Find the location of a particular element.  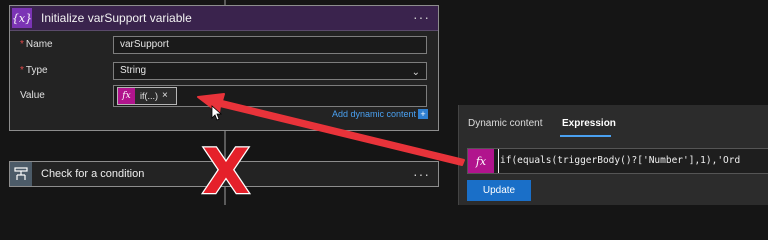

annotation-cross: X is located at coordinates (226, 170).